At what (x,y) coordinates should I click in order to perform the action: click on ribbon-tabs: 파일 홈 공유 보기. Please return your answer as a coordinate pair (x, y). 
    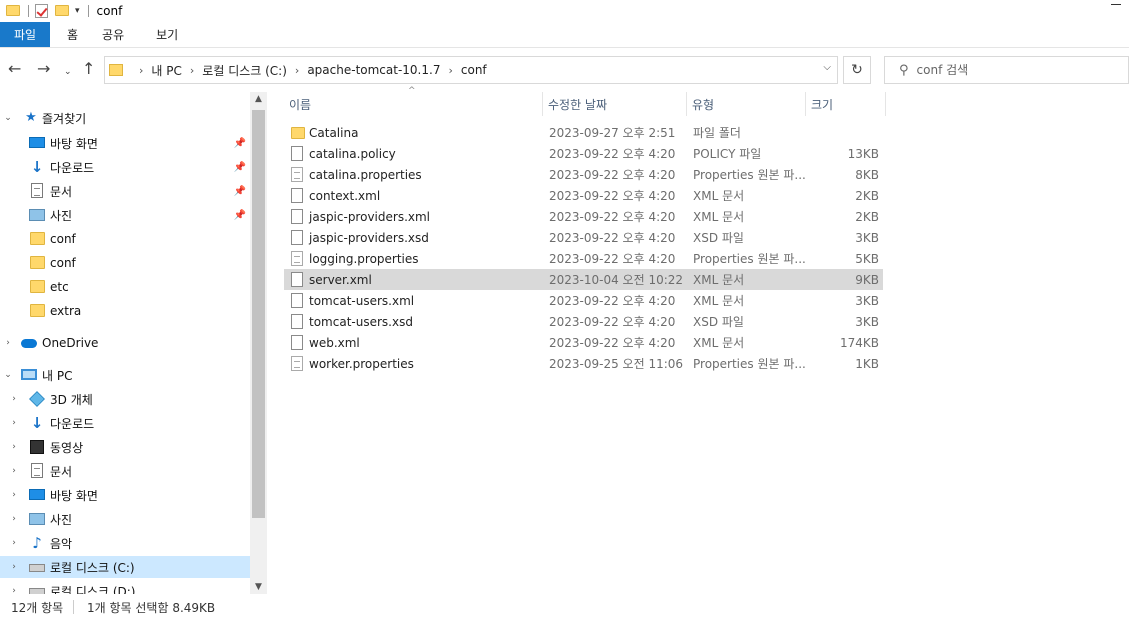
    Looking at the image, I should click on (564, 35).